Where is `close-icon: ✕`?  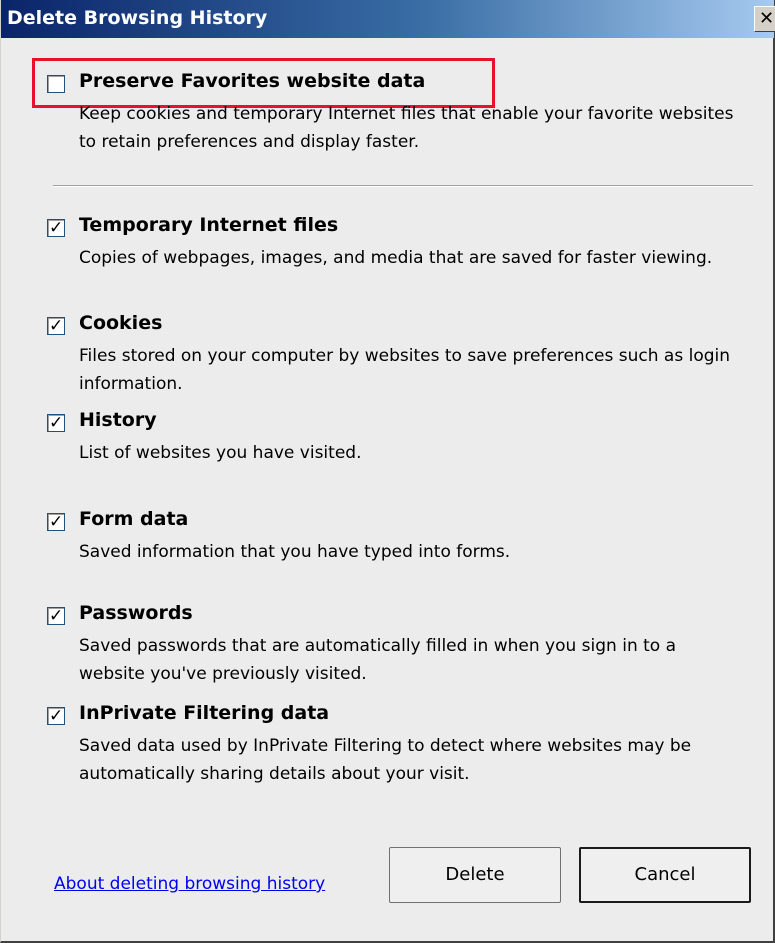
close-icon: ✕ is located at coordinates (767, 18).